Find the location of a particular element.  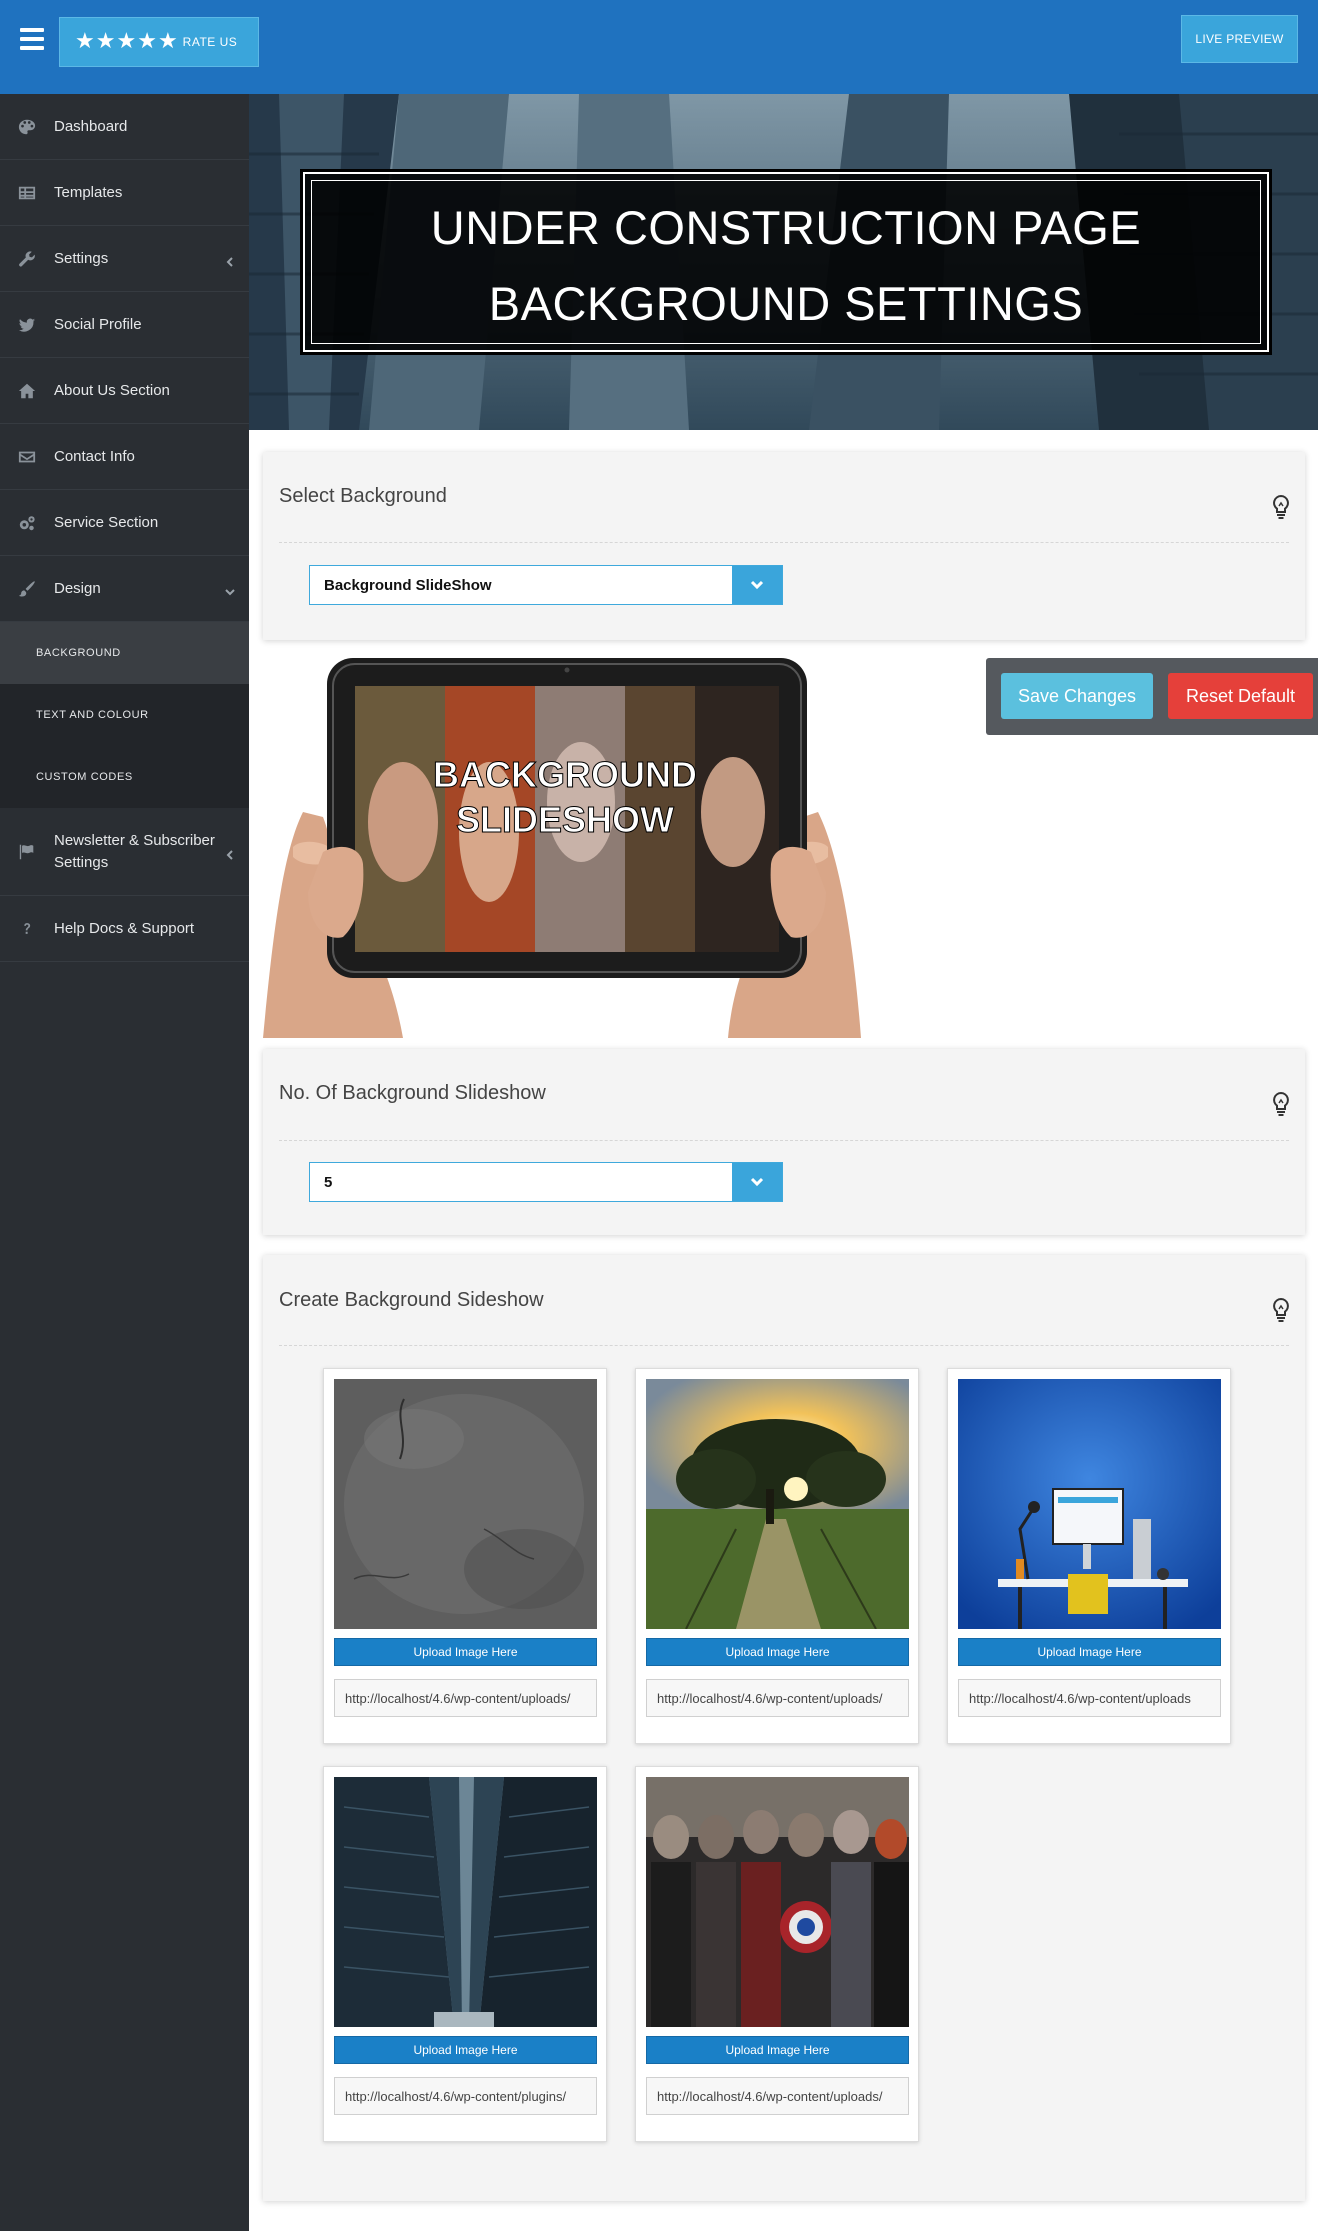

gears-icon is located at coordinates (27, 523).